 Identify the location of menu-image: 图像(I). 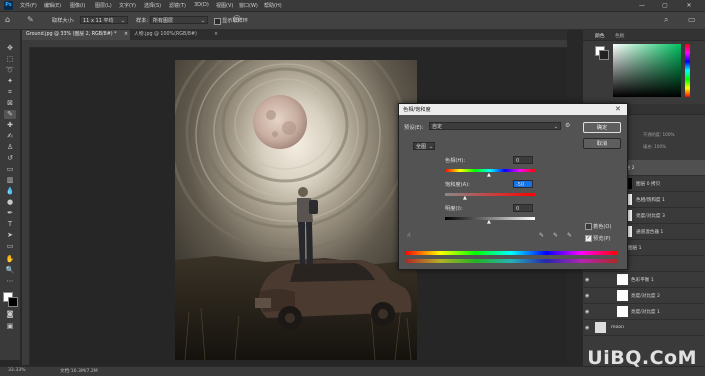
(77, 5).